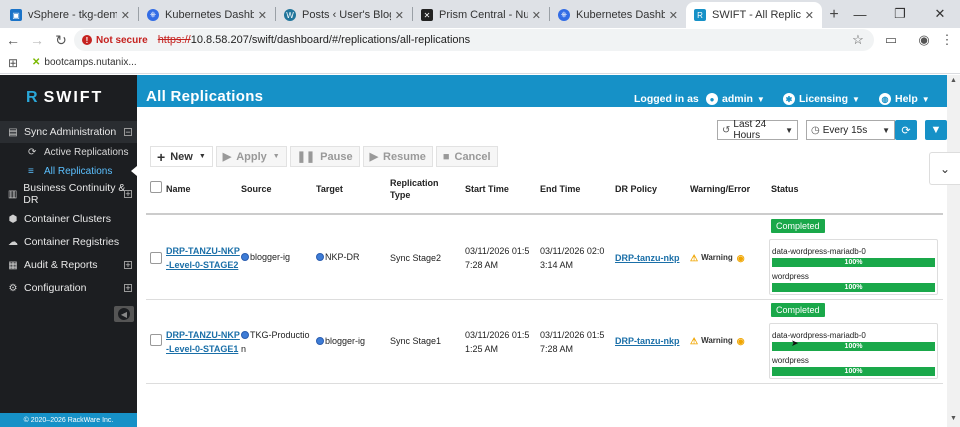  I want to click on sidebar-item-container-clusters: ⬢ Container Clusters, so click(68, 219).